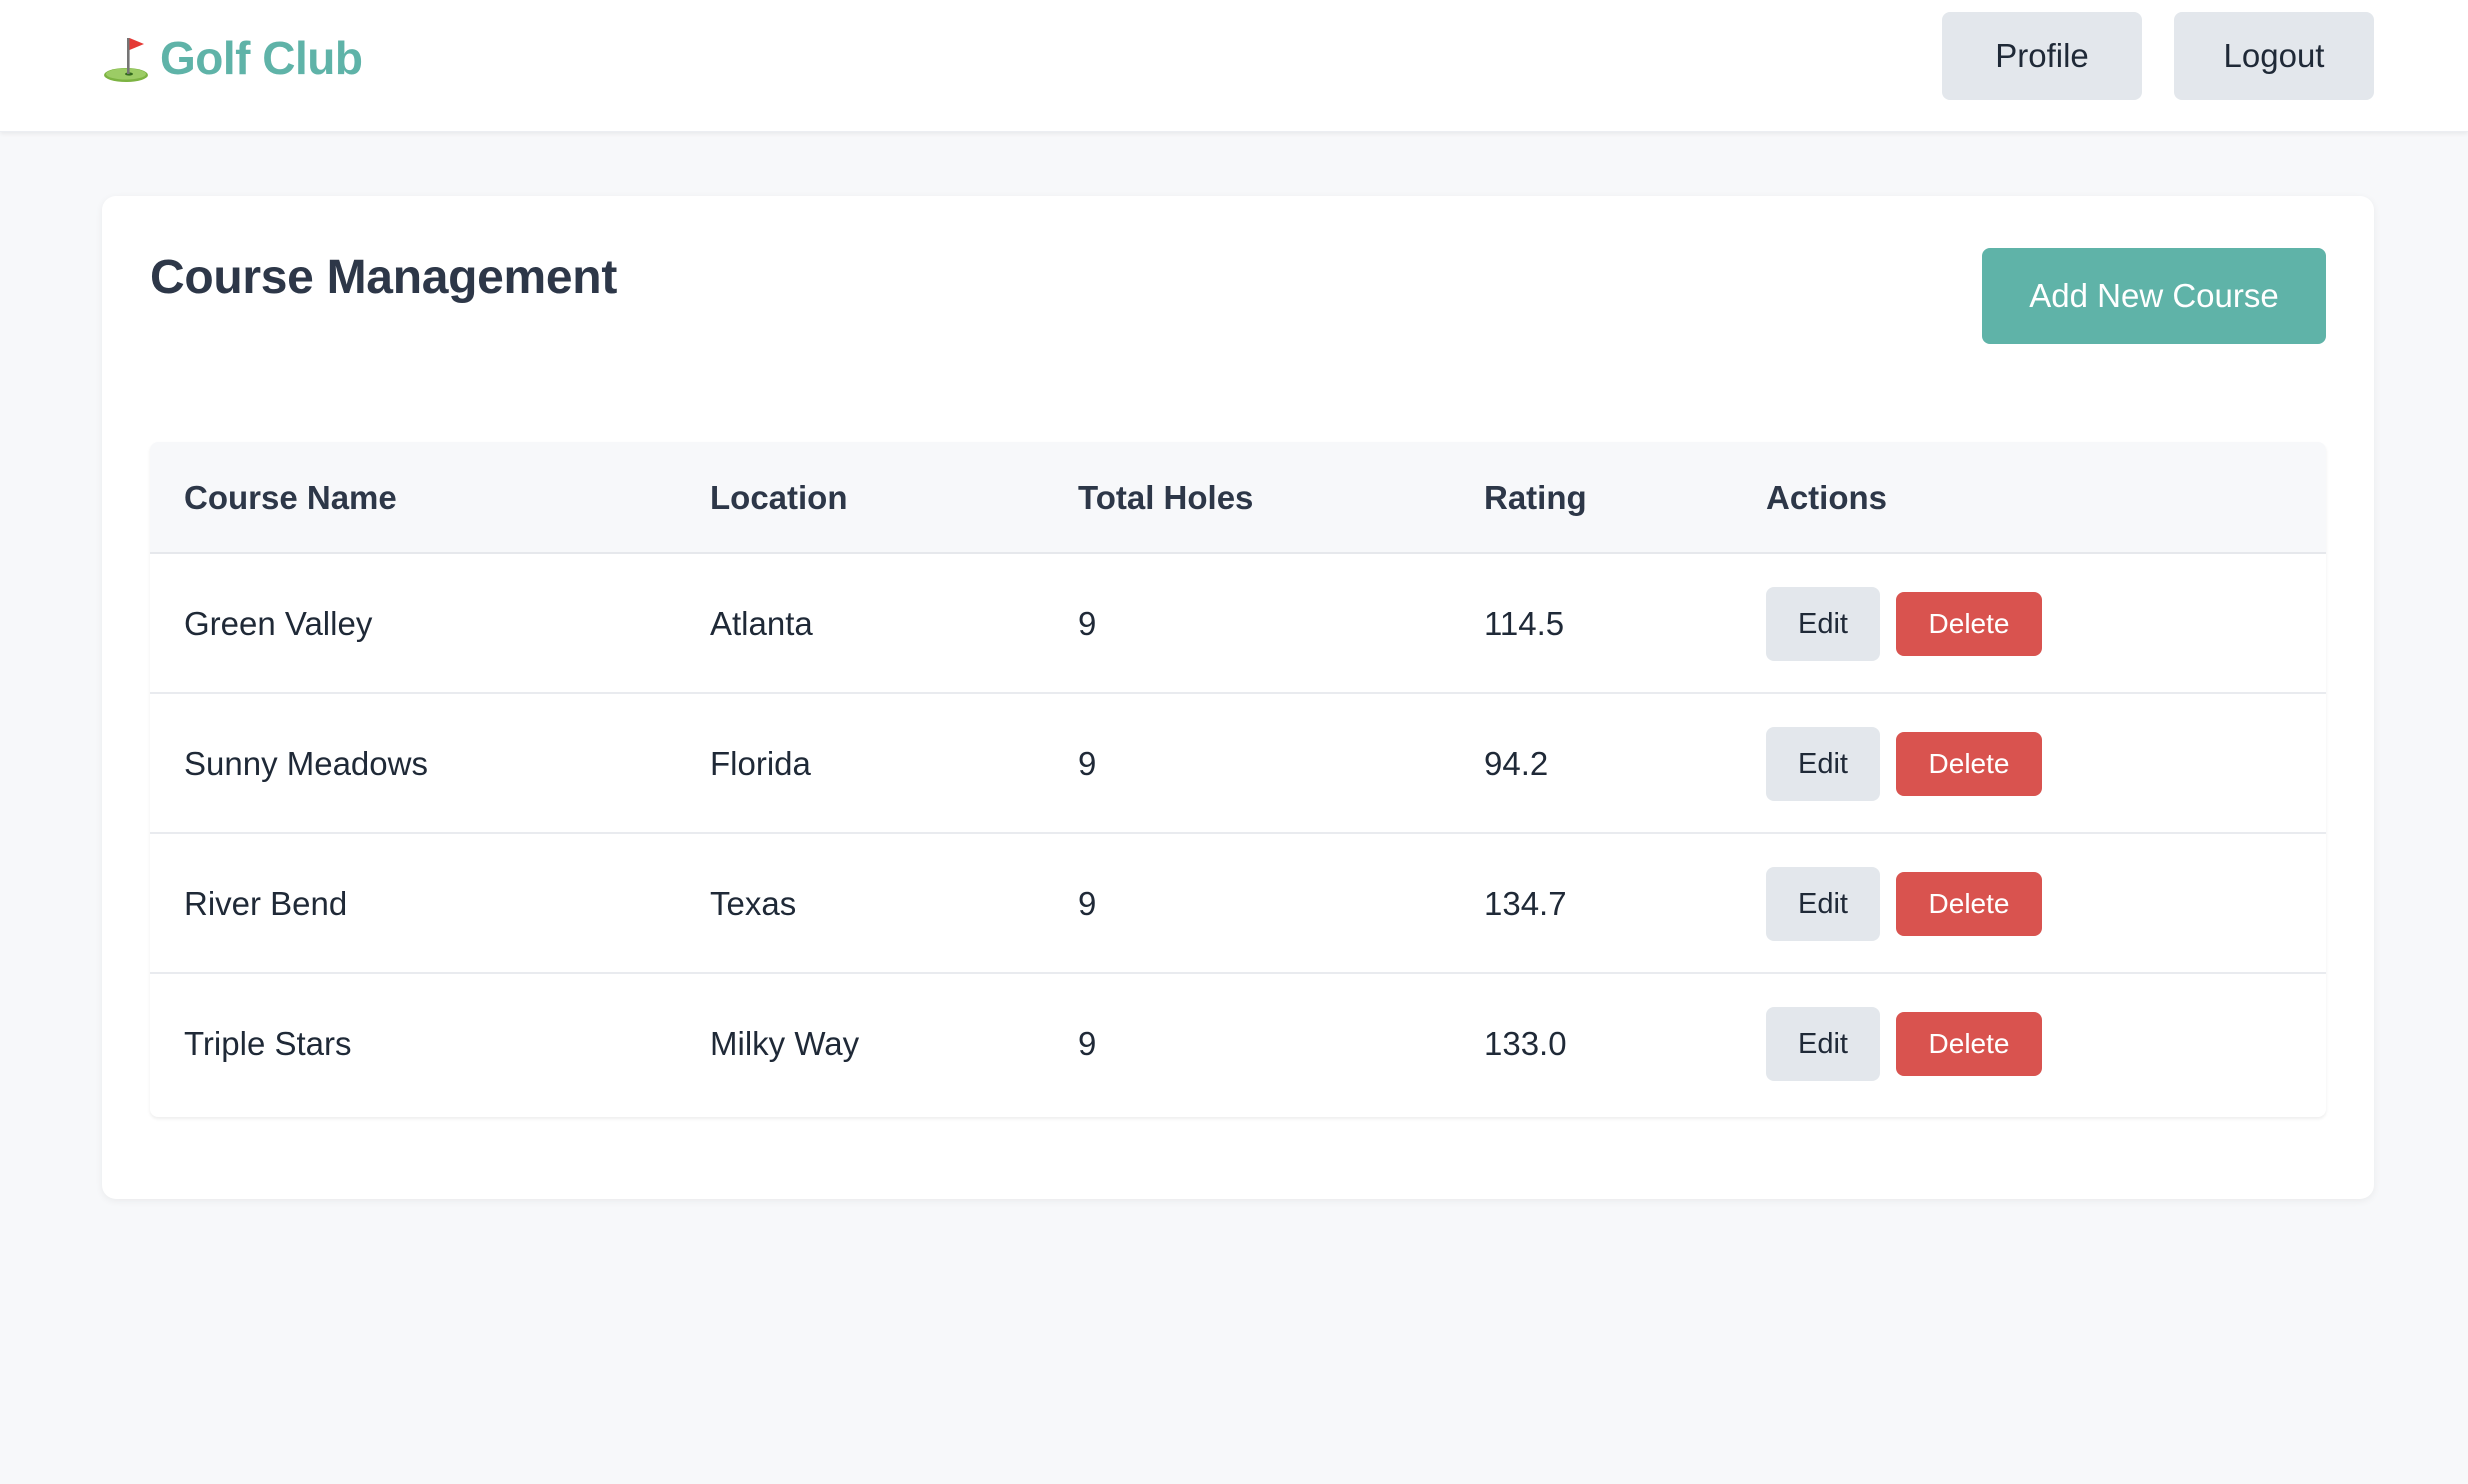 The image size is (2468, 1484). I want to click on cell-location: Texas, so click(753, 903).